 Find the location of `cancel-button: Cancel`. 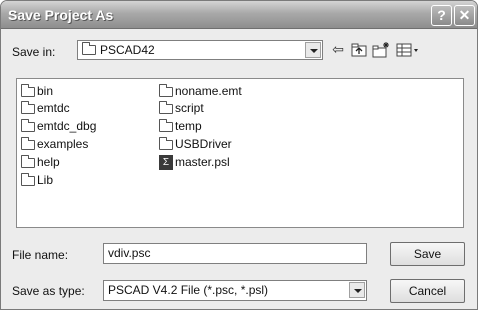

cancel-button: Cancel is located at coordinates (427, 291).